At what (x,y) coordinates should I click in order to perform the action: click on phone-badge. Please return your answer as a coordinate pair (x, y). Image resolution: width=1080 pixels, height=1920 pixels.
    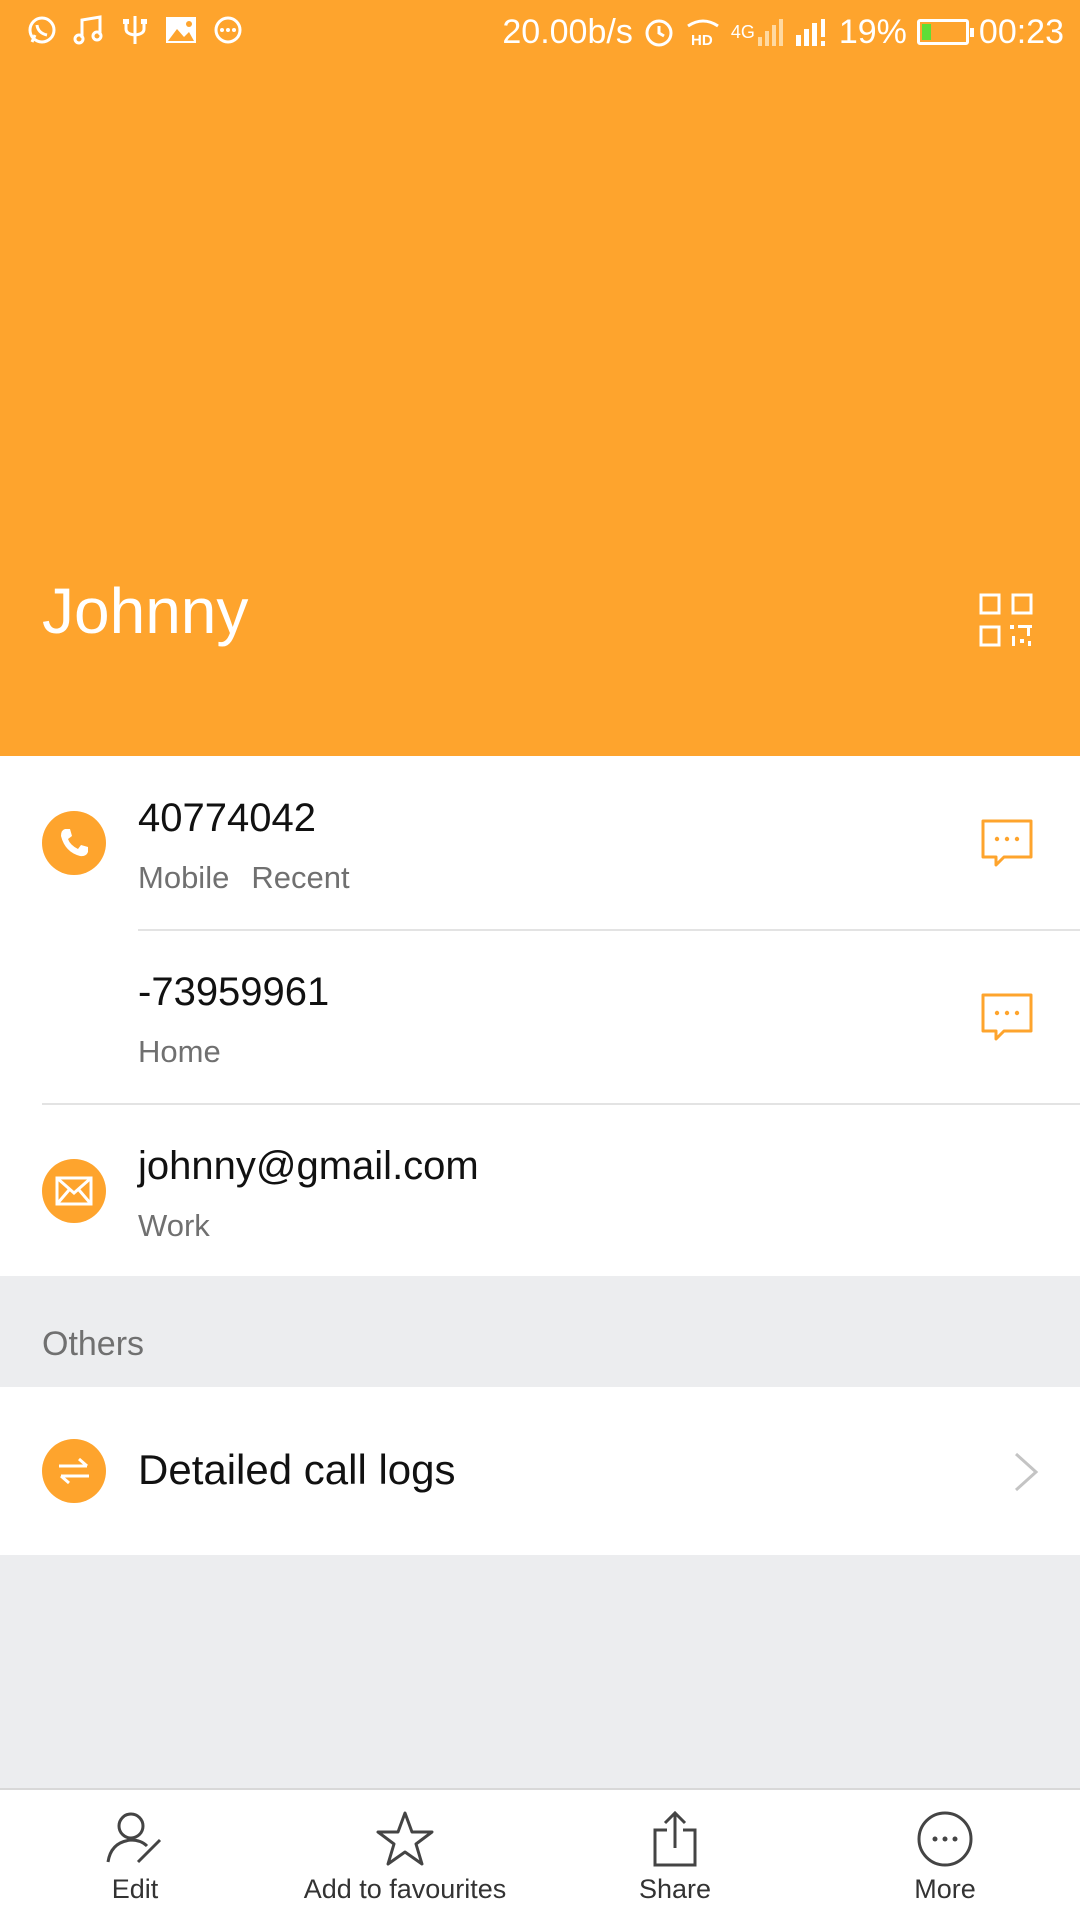
    Looking at the image, I should click on (74, 843).